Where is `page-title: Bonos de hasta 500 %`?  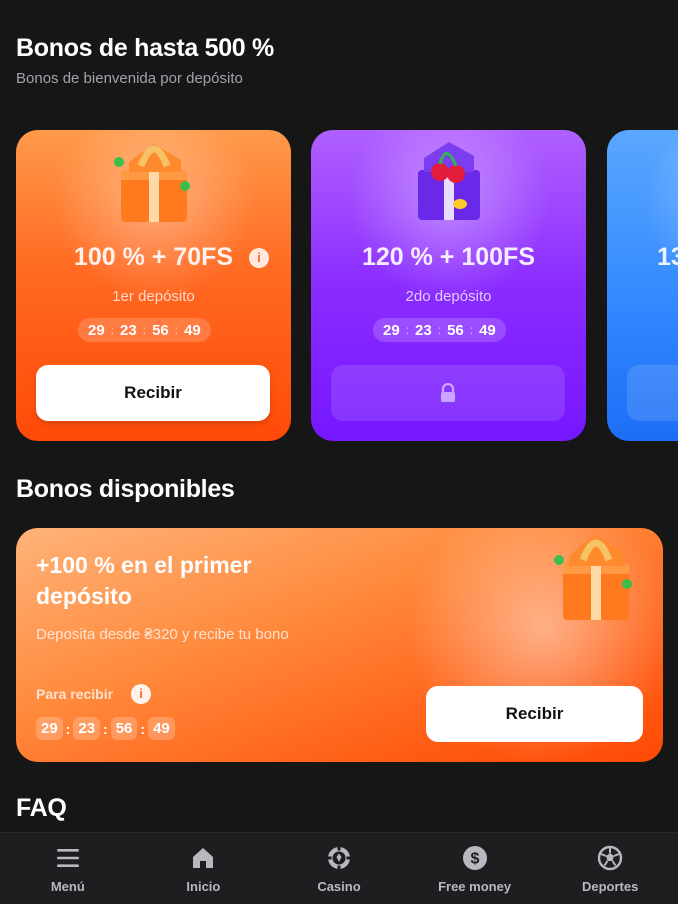
page-title: Bonos de hasta 500 % is located at coordinates (145, 48).